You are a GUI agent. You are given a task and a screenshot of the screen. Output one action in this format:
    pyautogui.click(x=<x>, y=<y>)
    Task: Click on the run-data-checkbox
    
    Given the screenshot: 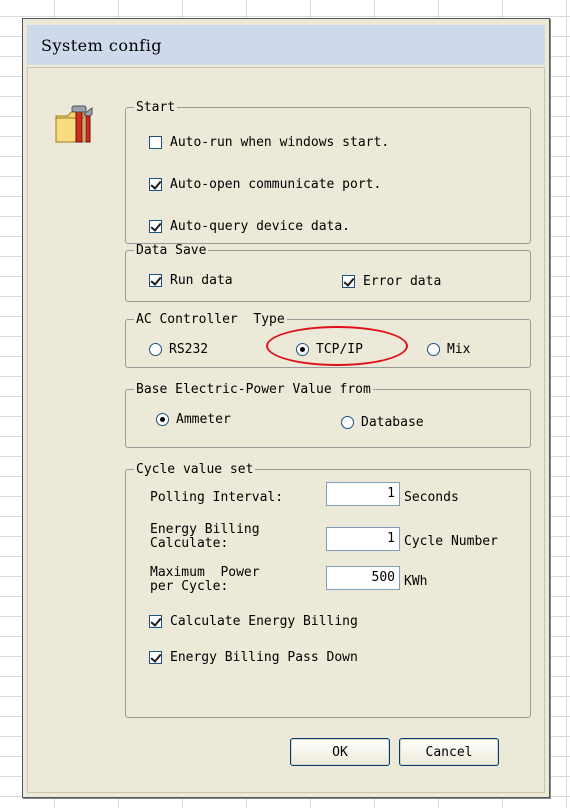 What is the action you would take?
    pyautogui.click(x=155, y=280)
    